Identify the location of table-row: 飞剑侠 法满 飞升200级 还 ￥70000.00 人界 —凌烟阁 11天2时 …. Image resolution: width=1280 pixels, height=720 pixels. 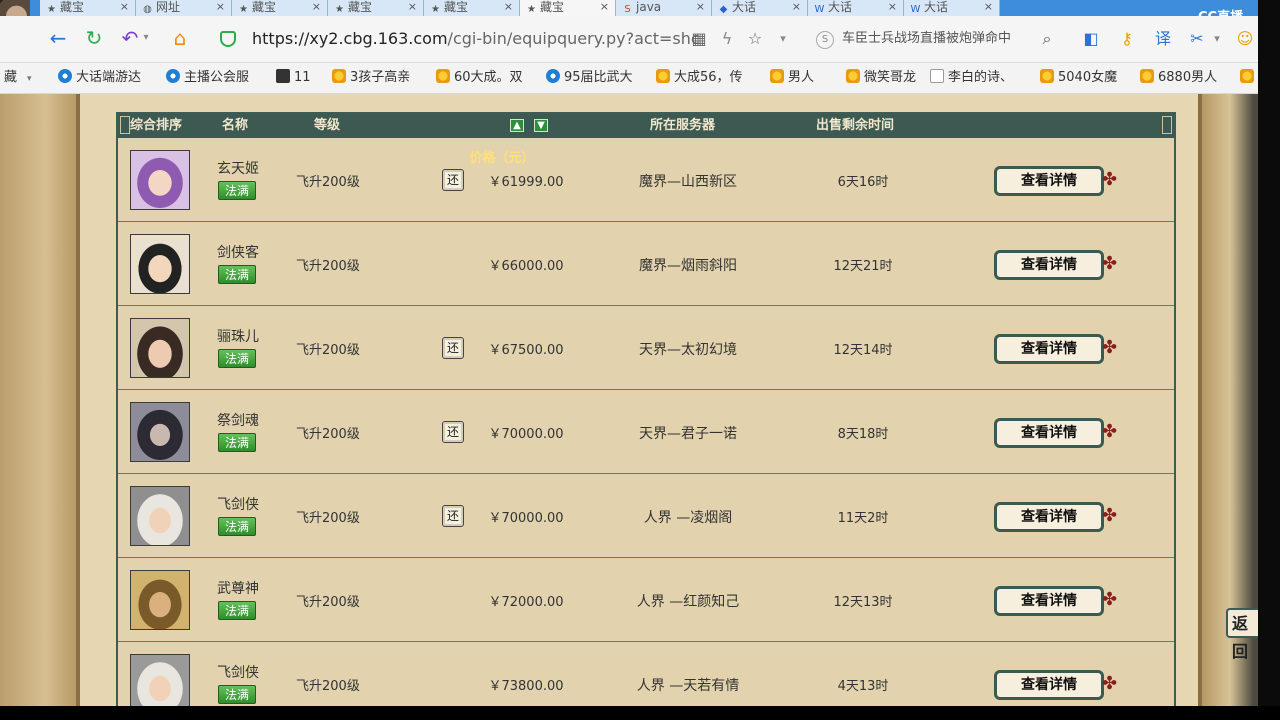
(646, 516).